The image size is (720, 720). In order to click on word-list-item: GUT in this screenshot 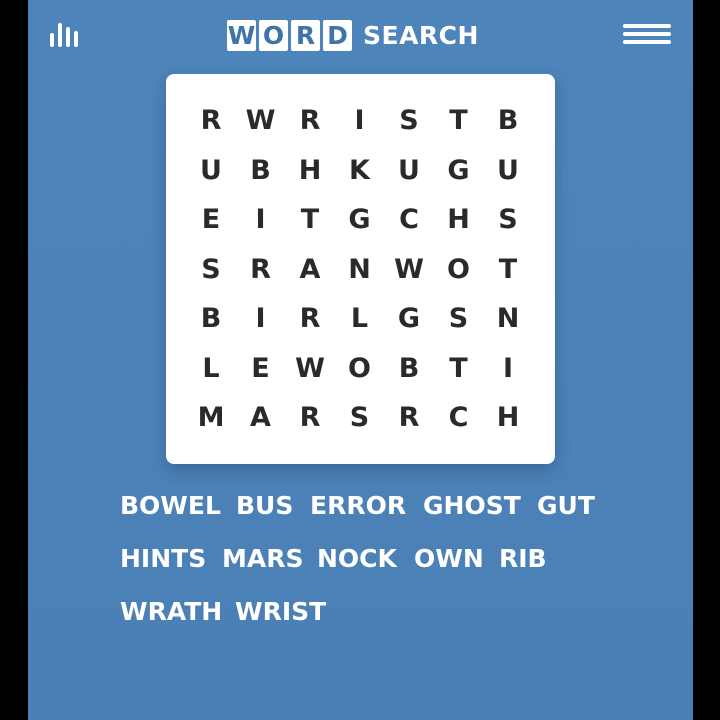, I will do `click(566, 505)`.